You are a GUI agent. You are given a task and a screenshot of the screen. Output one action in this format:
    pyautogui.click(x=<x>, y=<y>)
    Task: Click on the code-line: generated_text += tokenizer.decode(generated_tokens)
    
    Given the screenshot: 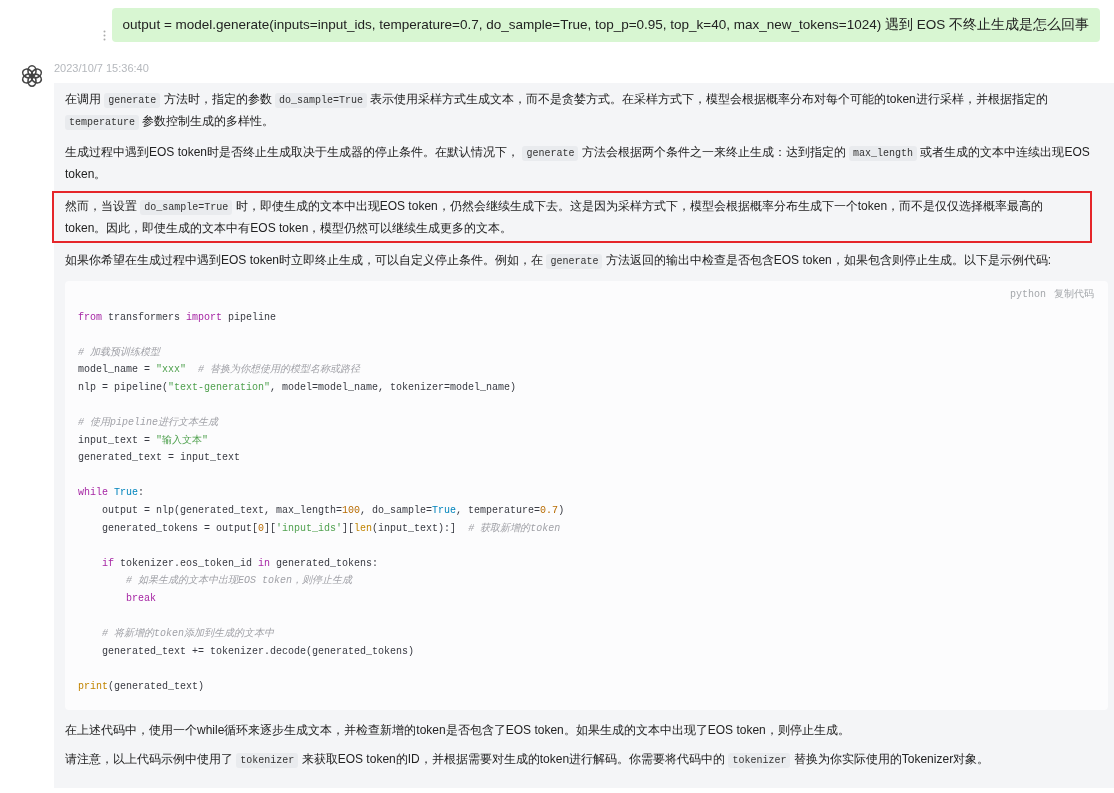 What is the action you would take?
    pyautogui.click(x=258, y=651)
    